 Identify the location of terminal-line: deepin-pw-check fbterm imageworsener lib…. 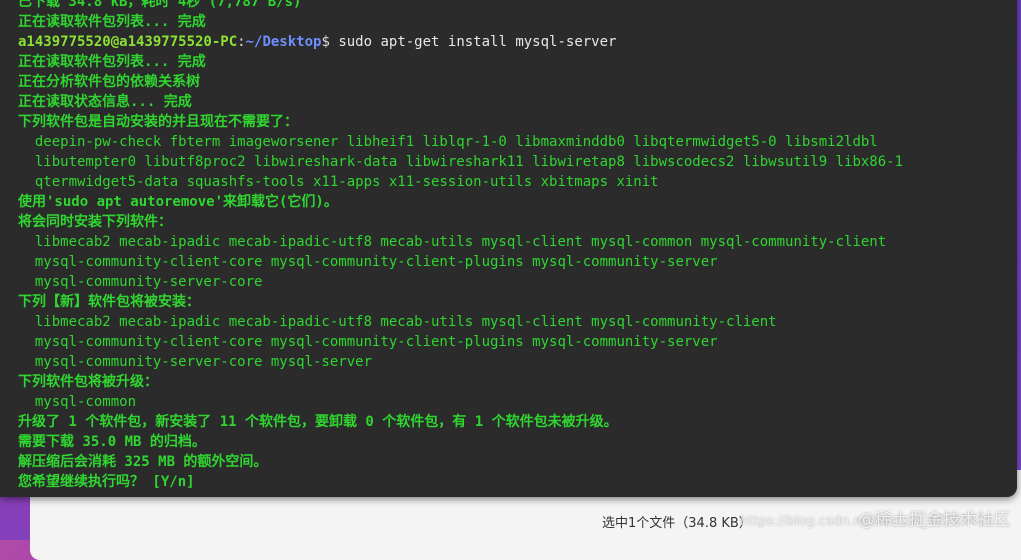
(448, 142).